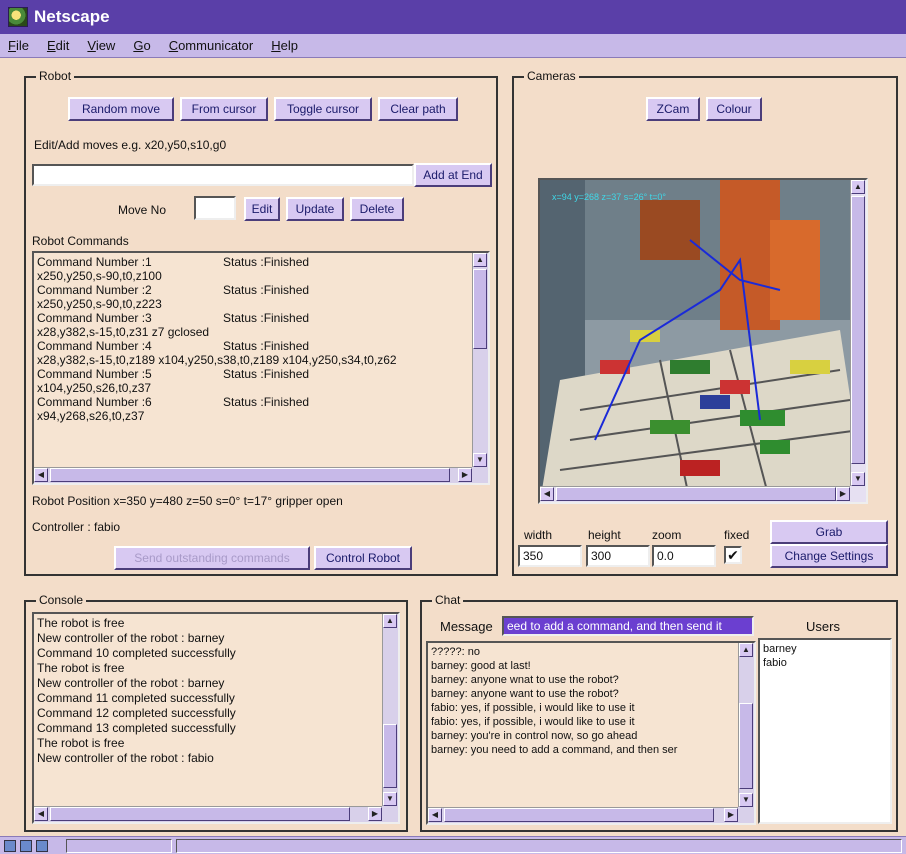 The height and width of the screenshot is (854, 906). Describe the element at coordinates (141, 45) in the screenshot. I see `menu-go: Go` at that location.